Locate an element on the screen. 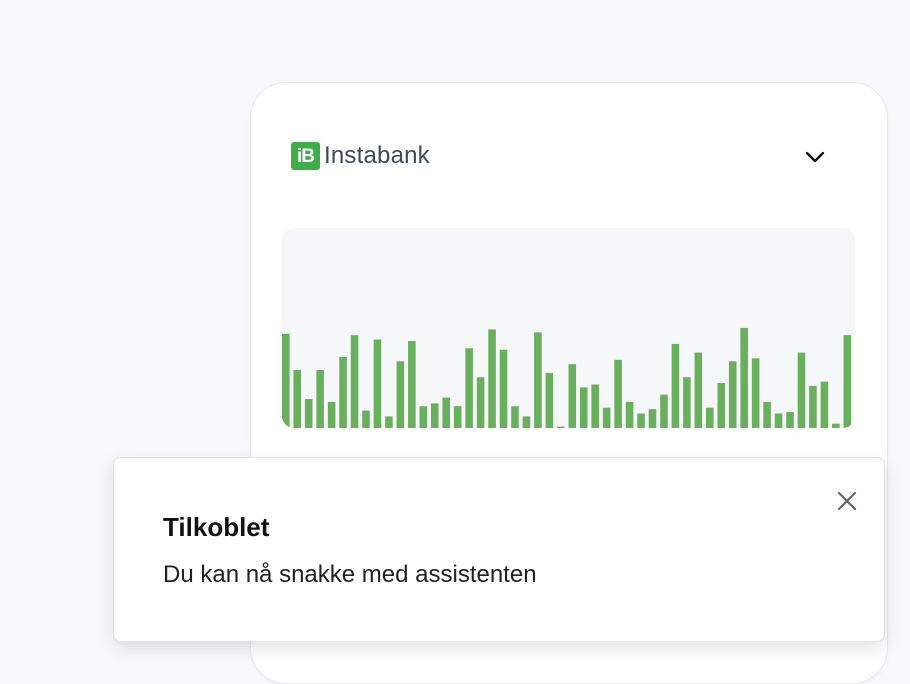 The image size is (910, 684). toast-message: Du kan nå snakke med assistenten is located at coordinates (350, 574).